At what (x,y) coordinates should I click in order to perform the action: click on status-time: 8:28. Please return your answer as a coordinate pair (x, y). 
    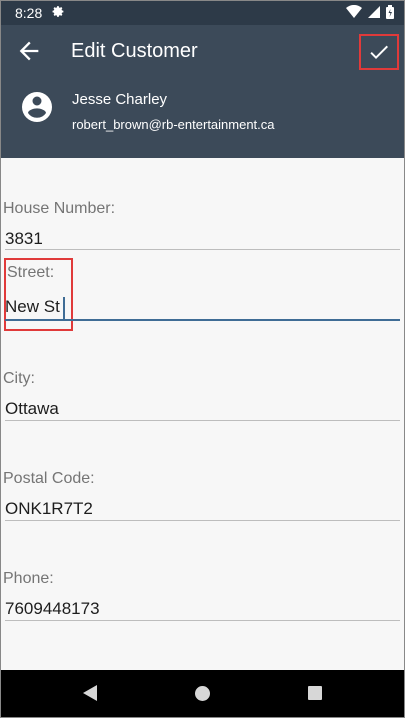
    Looking at the image, I should click on (29, 13).